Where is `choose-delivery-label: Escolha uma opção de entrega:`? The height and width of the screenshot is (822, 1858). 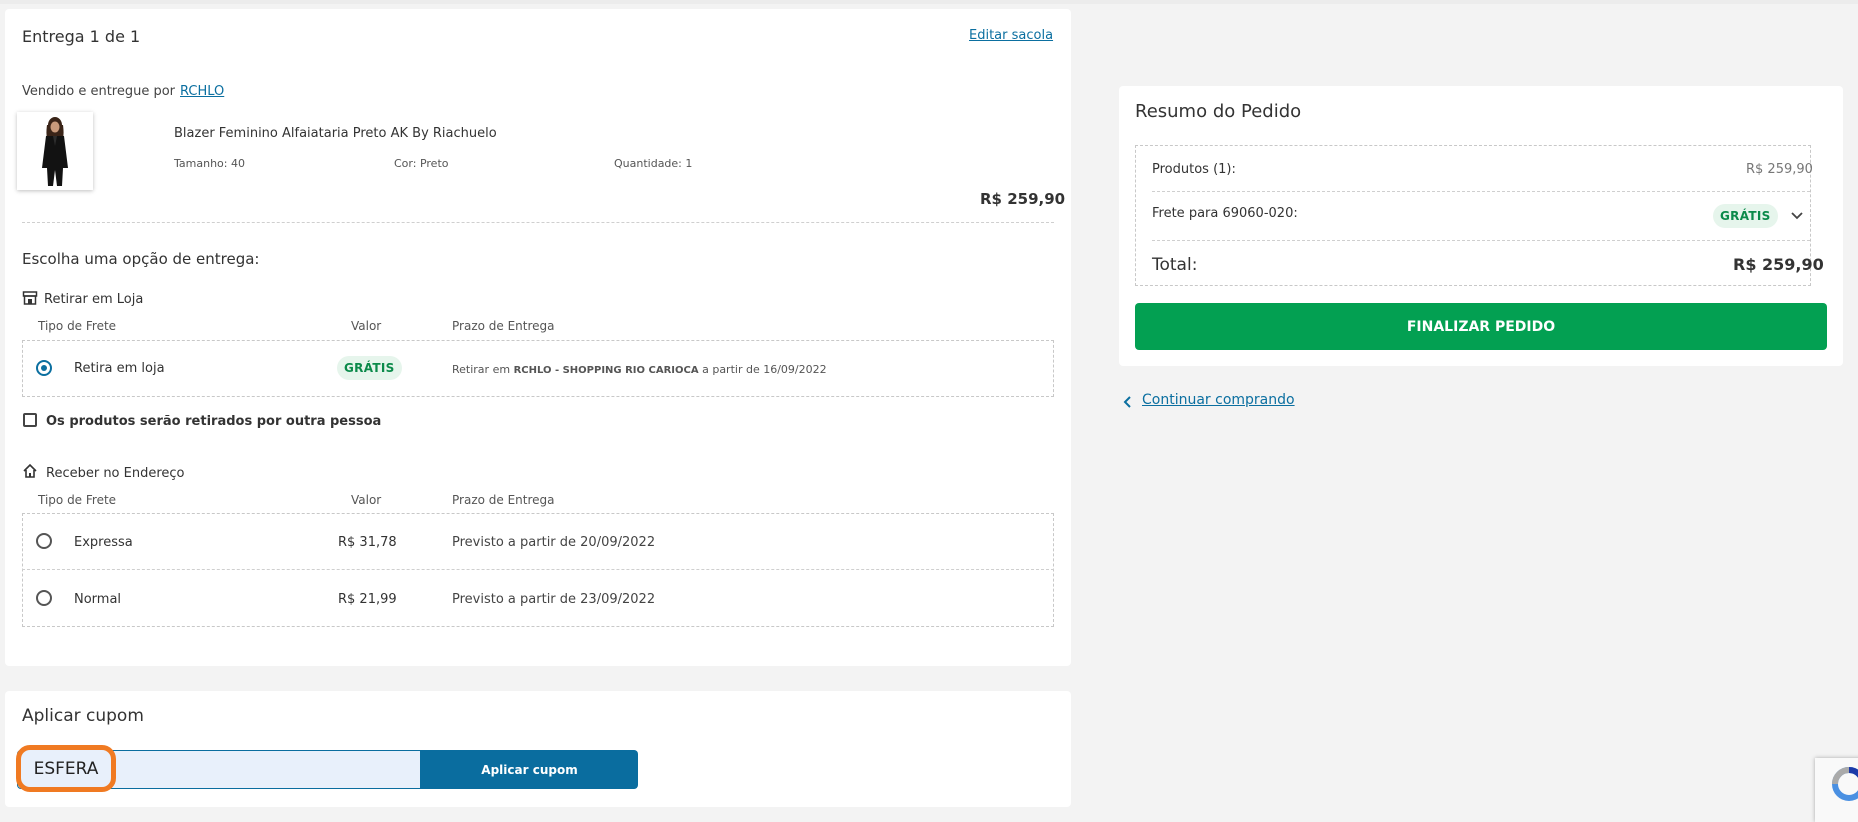
choose-delivery-label: Escolha uma opção de entrega: is located at coordinates (141, 259).